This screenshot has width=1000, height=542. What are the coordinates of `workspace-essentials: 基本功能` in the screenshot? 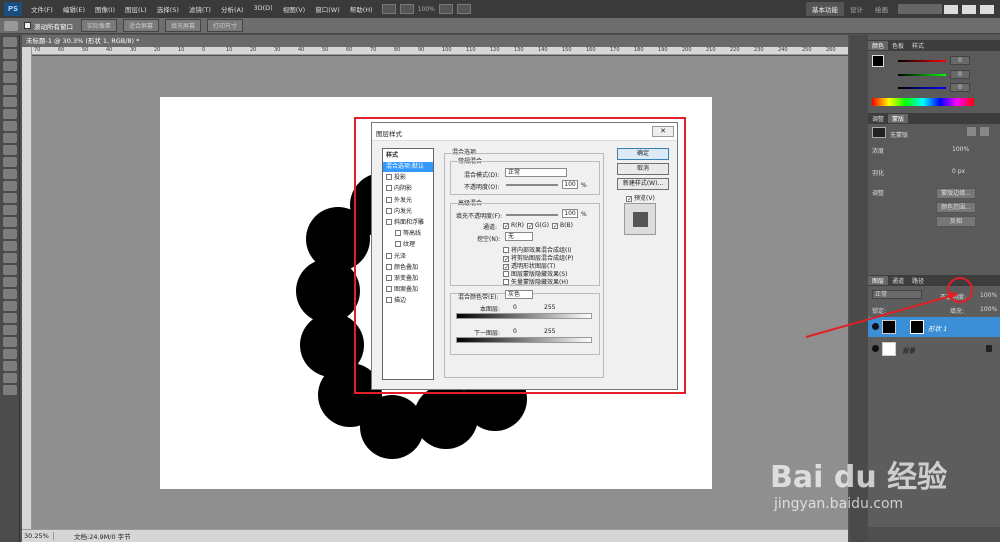 It's located at (825, 9).